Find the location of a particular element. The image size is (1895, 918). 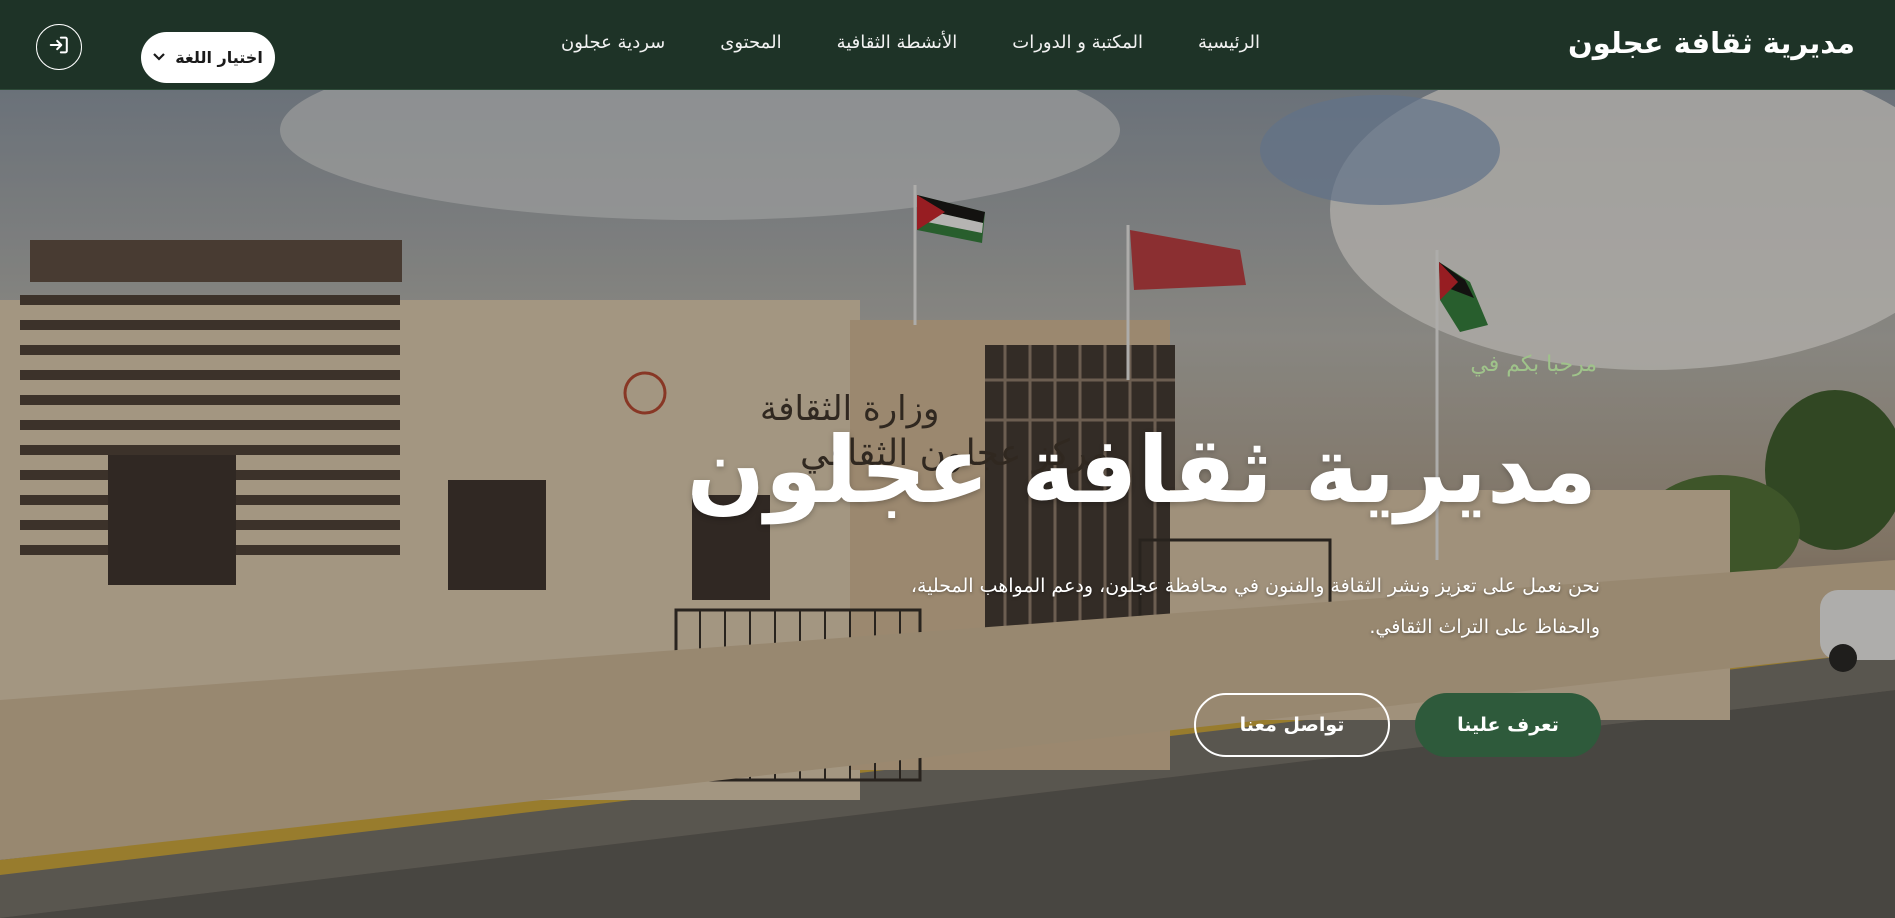

hero-welcome-text: مرحبا بكم في is located at coordinates (1533, 364).